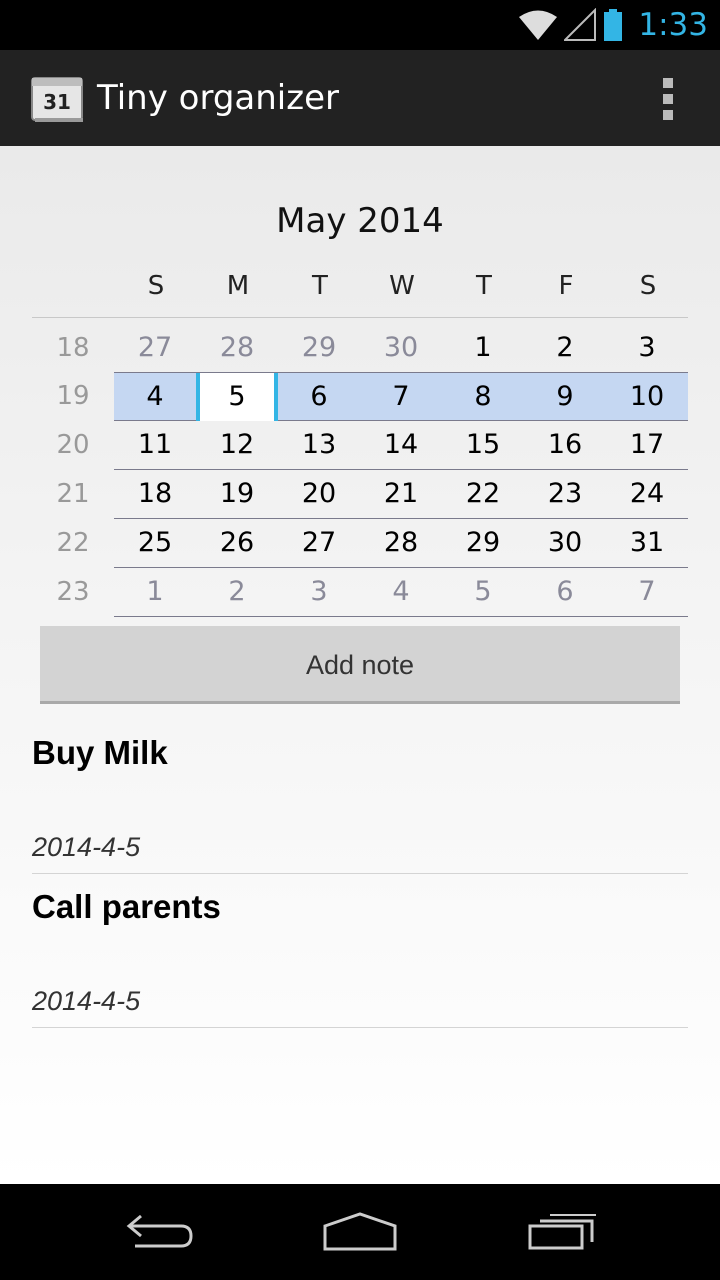  I want to click on weekday-label: W, so click(402, 286).